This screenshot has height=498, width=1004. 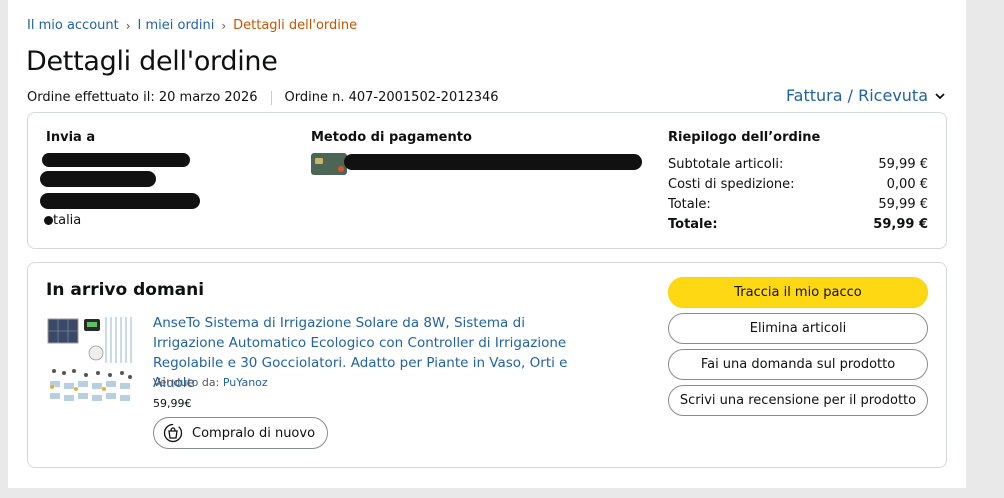 I want to click on meta-divider, so click(x=271, y=97).